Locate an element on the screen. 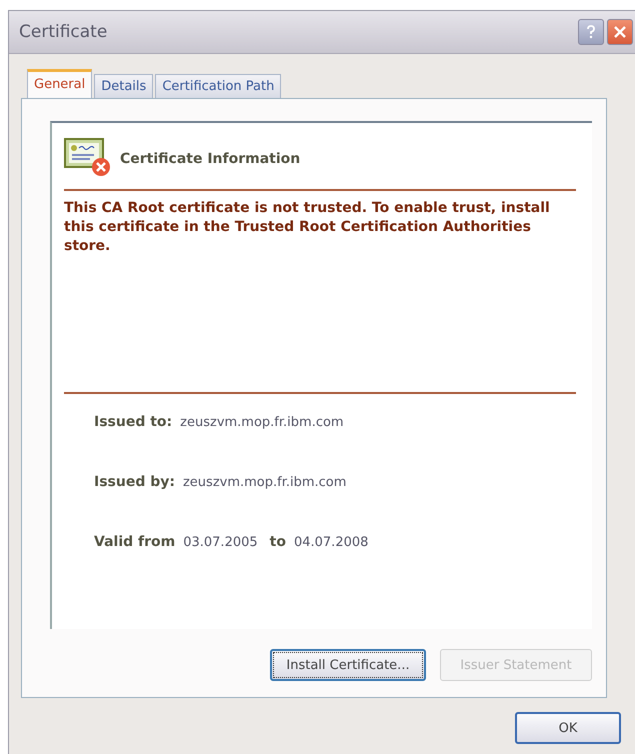  field-label: to is located at coordinates (278, 542).